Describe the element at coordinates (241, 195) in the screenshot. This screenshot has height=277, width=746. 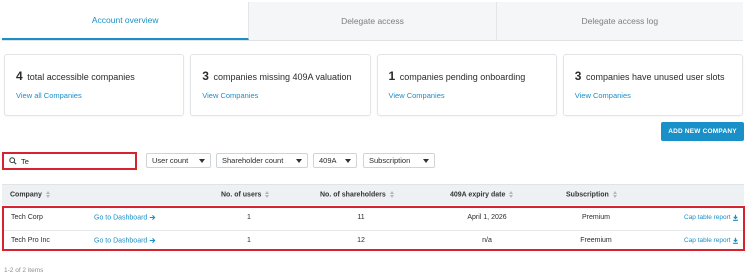
I see `column-label: No. of users` at that location.